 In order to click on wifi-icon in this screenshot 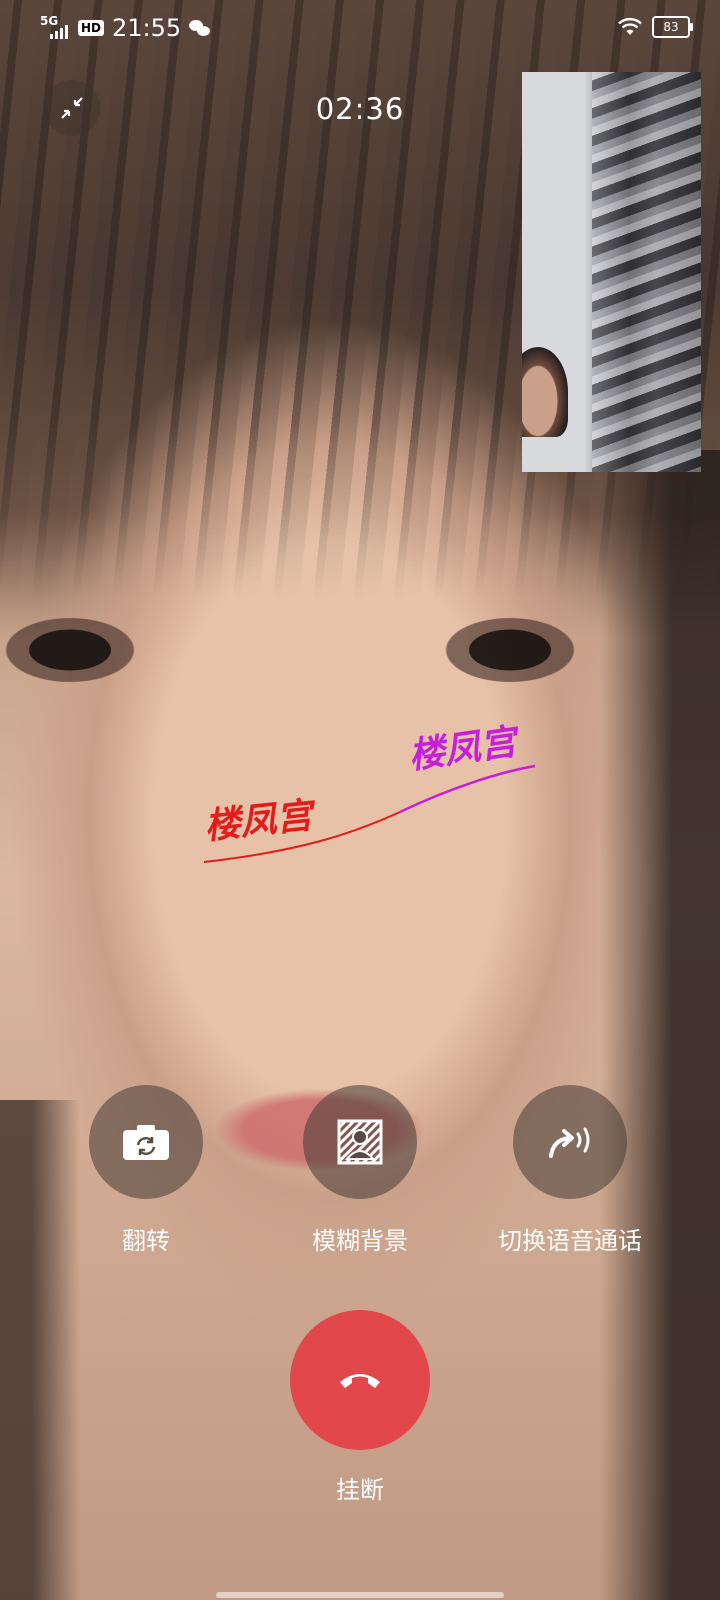, I will do `click(630, 26)`.